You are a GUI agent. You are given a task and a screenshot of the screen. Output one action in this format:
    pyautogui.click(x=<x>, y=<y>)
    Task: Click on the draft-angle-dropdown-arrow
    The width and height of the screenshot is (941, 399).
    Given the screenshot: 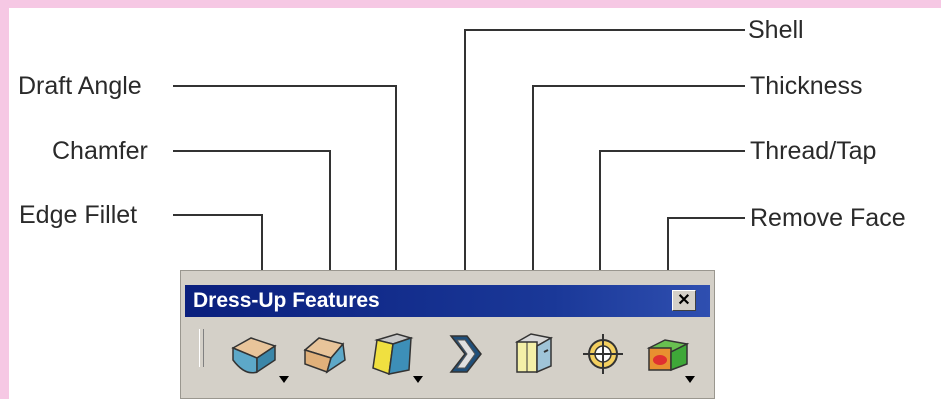 What is the action you would take?
    pyautogui.click(x=418, y=379)
    